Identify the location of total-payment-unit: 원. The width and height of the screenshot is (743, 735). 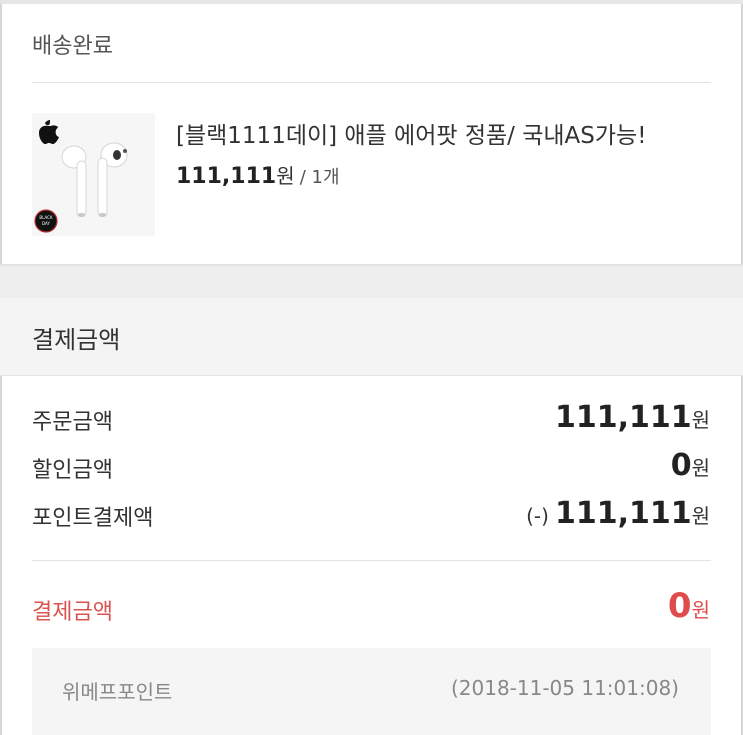
(700, 610).